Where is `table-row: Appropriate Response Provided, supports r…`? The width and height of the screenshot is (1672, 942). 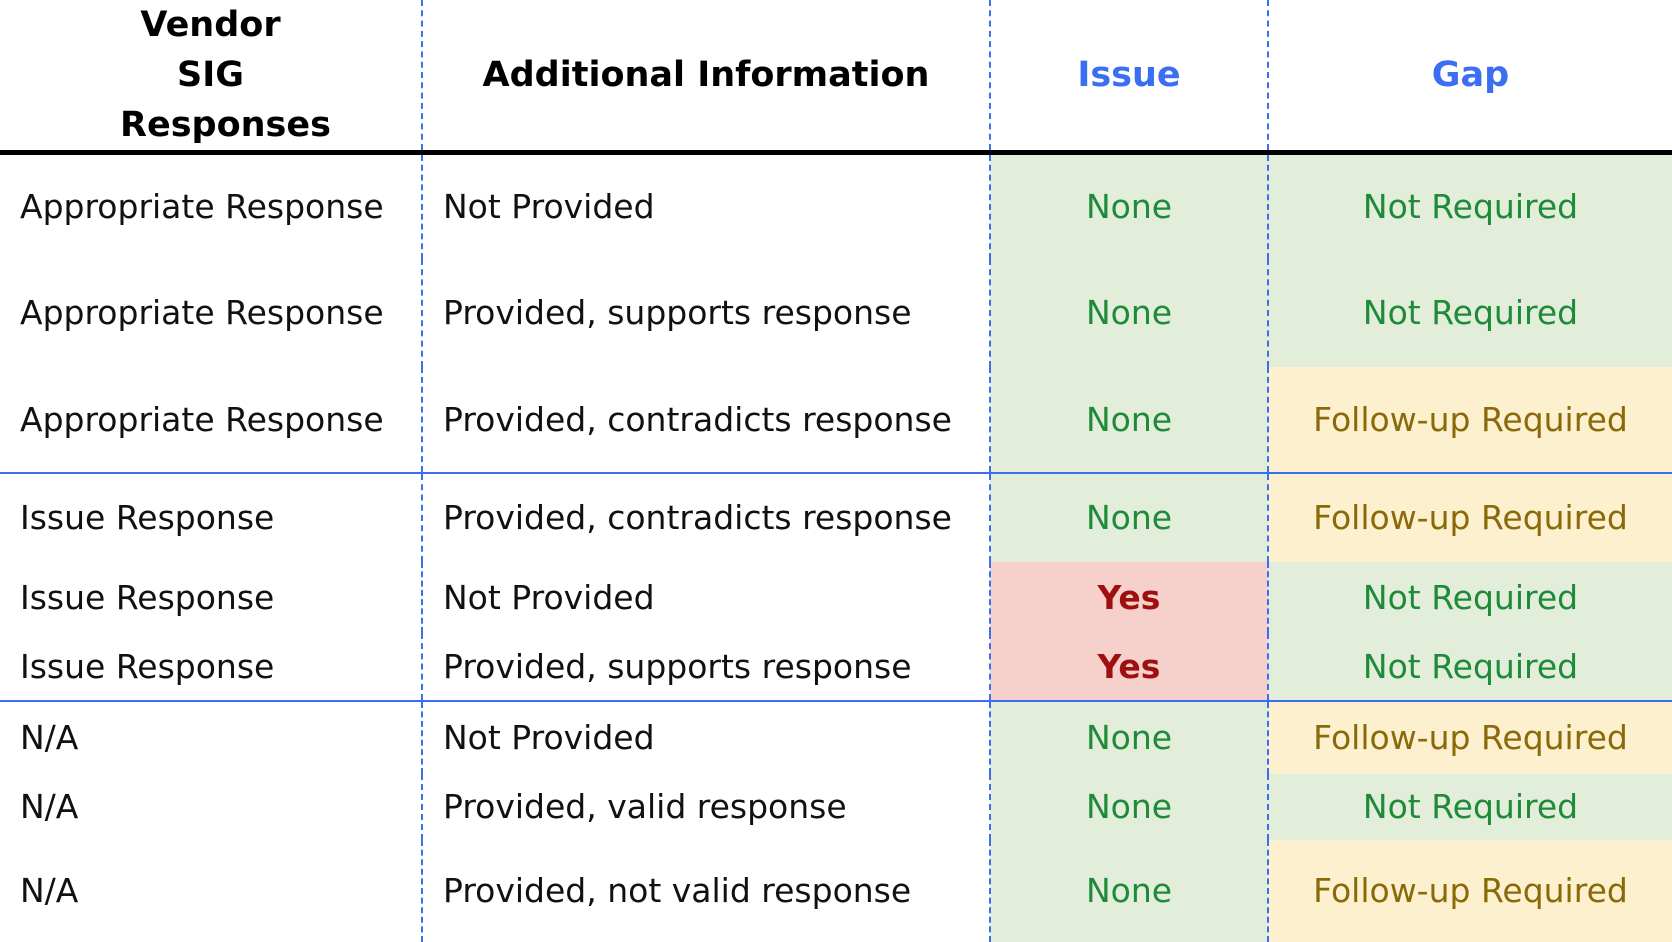 table-row: Appropriate Response Provided, supports r… is located at coordinates (836, 312).